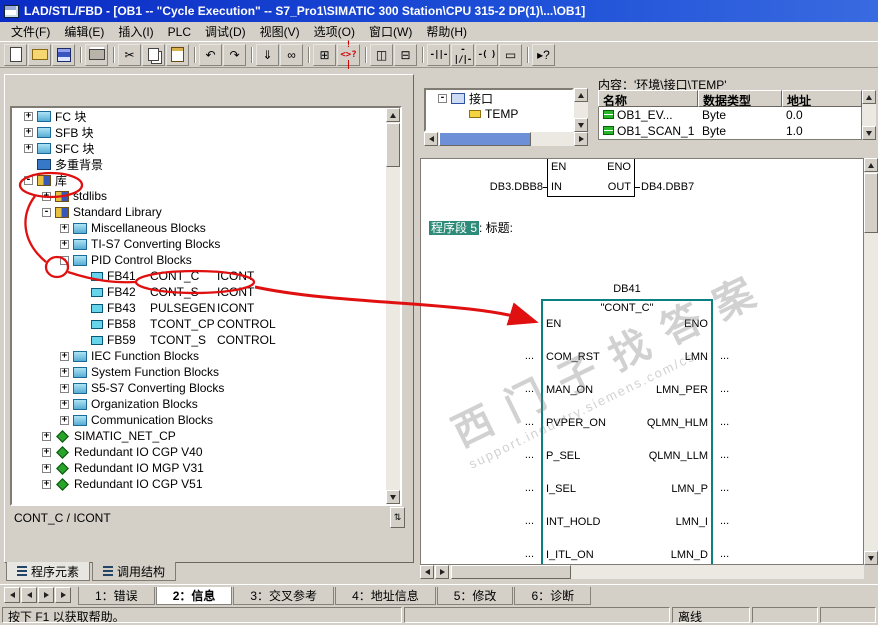 The height and width of the screenshot is (625, 878). What do you see at coordinates (179, 32) in the screenshot?
I see `menu-item: PLC` at bounding box center [179, 32].